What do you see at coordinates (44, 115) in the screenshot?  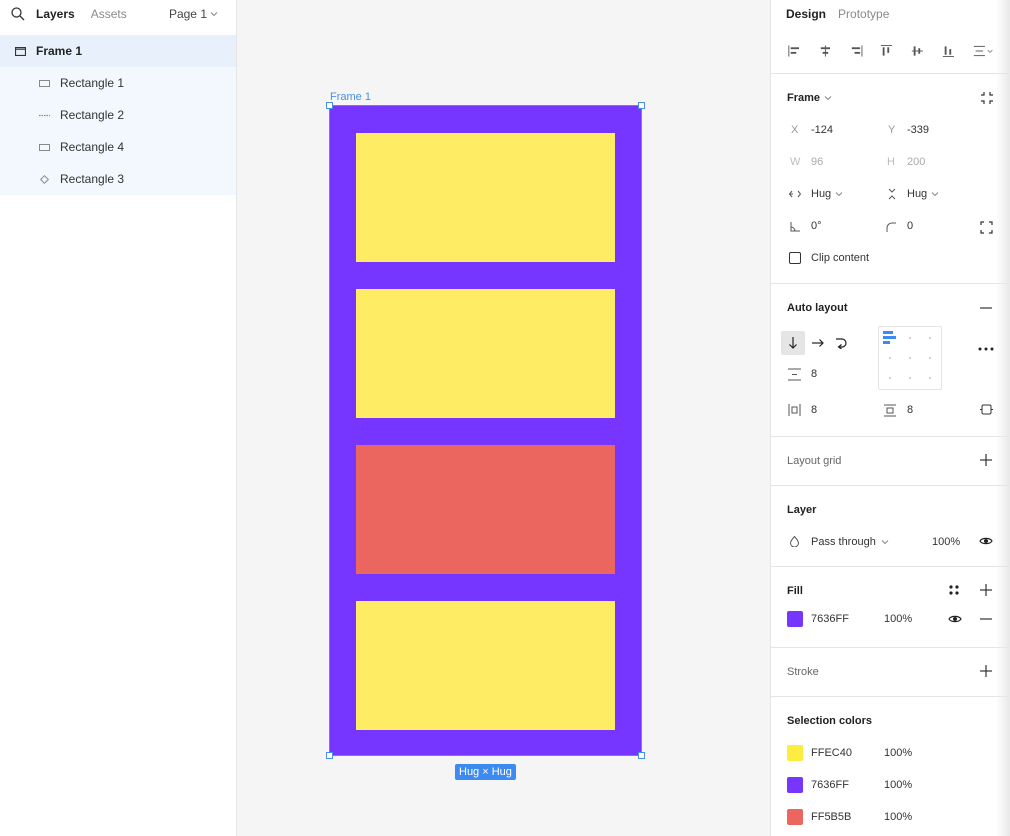 I see `line-icon` at bounding box center [44, 115].